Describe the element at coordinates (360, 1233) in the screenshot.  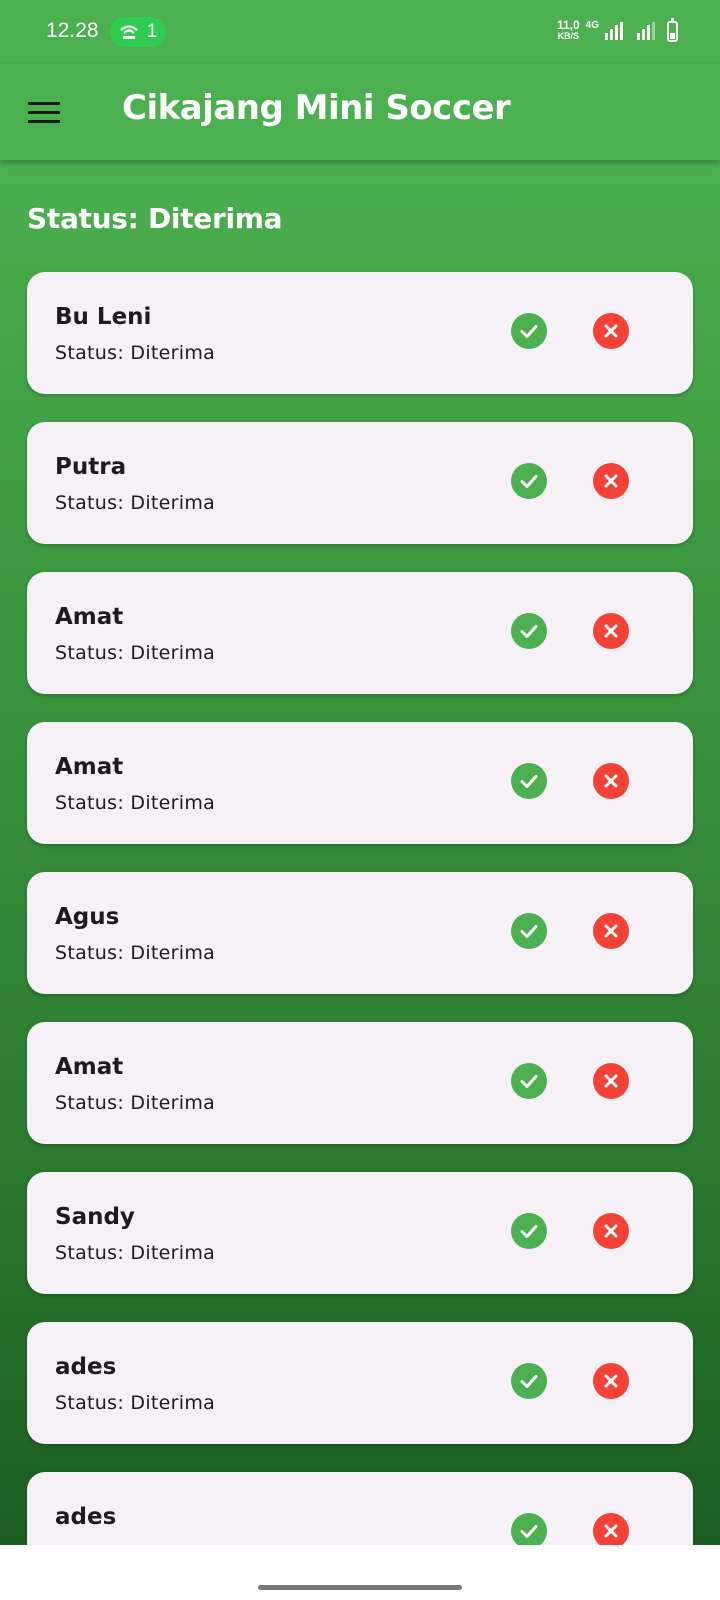
I see `booking-card: Sandy Status: Diterima` at that location.